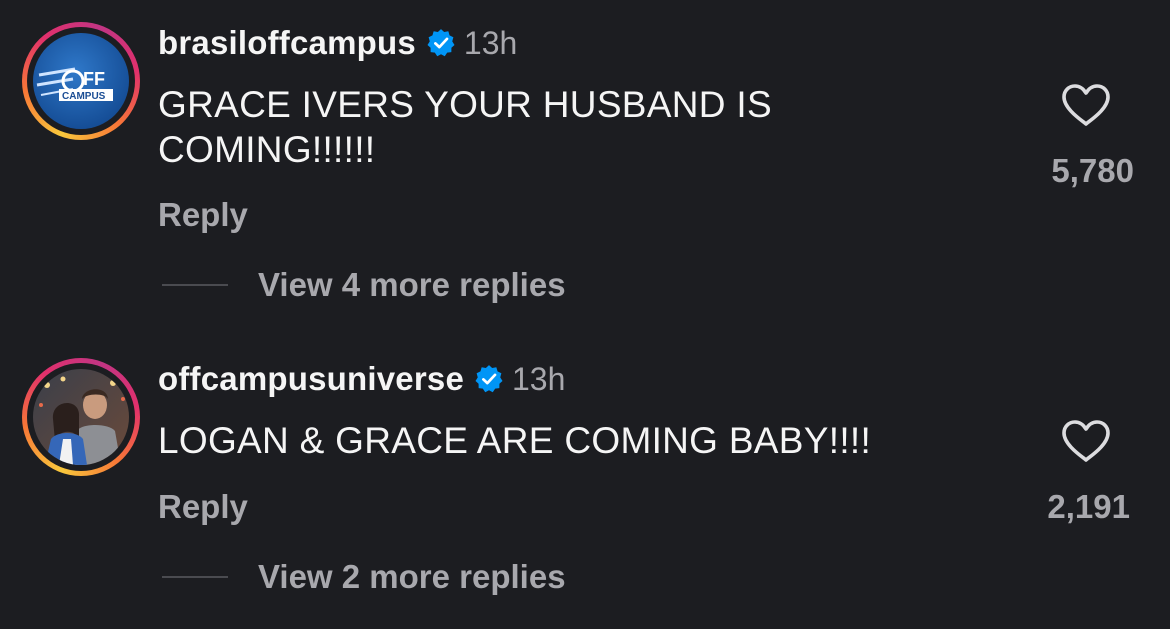  What do you see at coordinates (195, 577) in the screenshot?
I see `reply-thread-divider` at bounding box center [195, 577].